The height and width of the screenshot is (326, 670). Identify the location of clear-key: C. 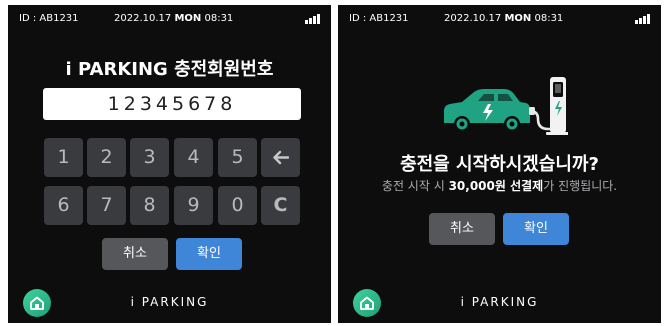
(280, 205).